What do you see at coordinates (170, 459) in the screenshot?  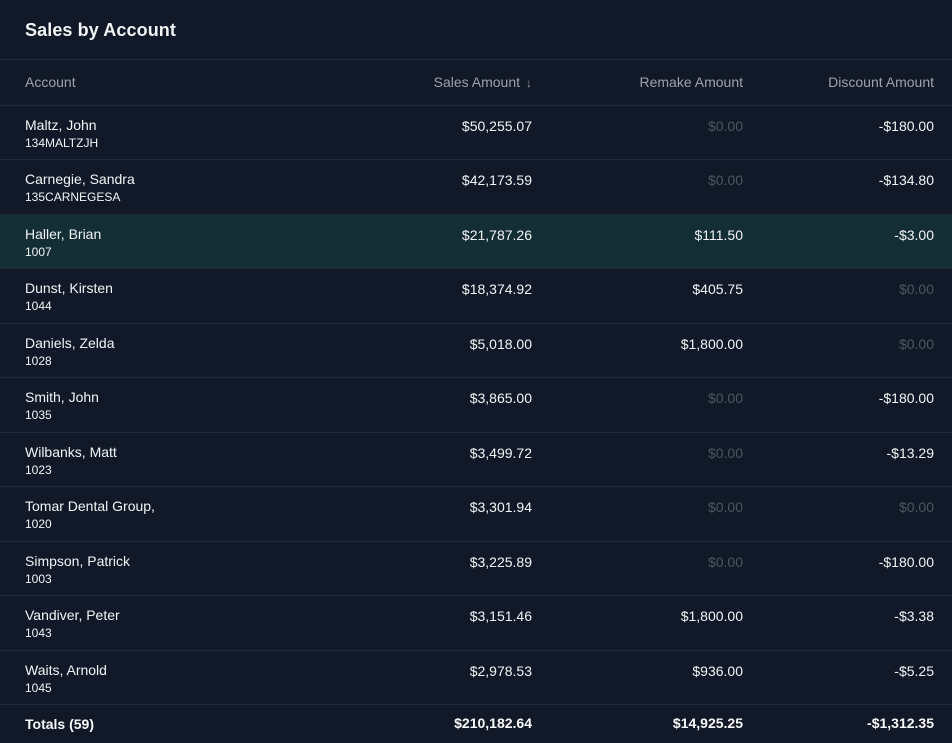 I see `account-cell: Wilbanks, Matt 1023` at bounding box center [170, 459].